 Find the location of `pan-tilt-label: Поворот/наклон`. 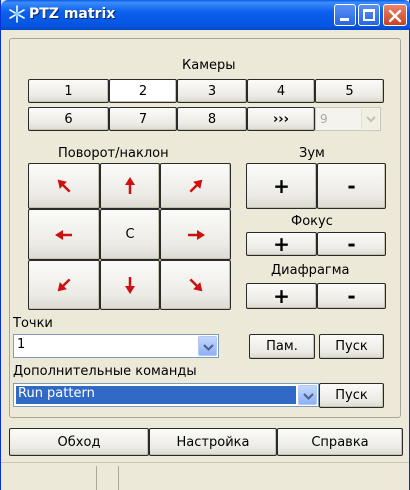

pan-tilt-label: Поворот/наклон is located at coordinates (113, 153).